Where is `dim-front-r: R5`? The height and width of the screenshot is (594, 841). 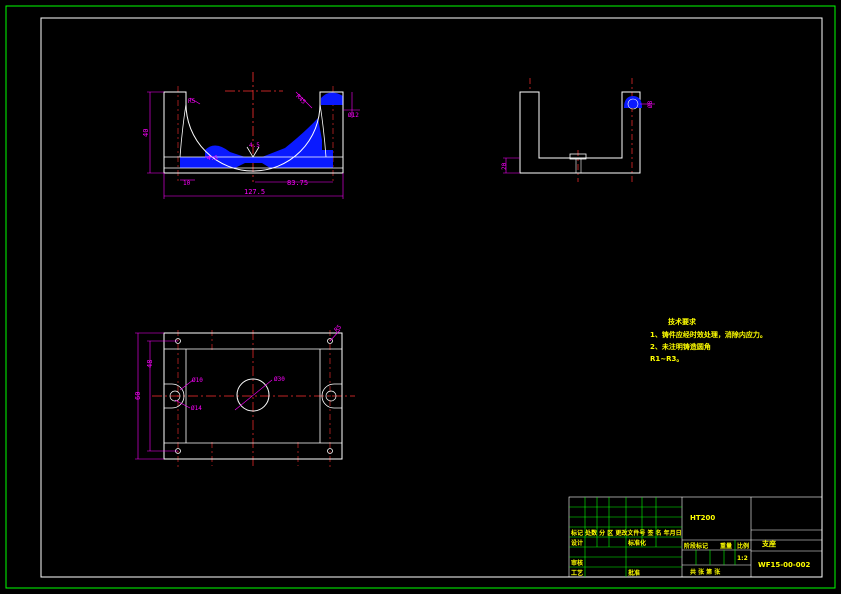
dim-front-r: R5 is located at coordinates (192, 101).